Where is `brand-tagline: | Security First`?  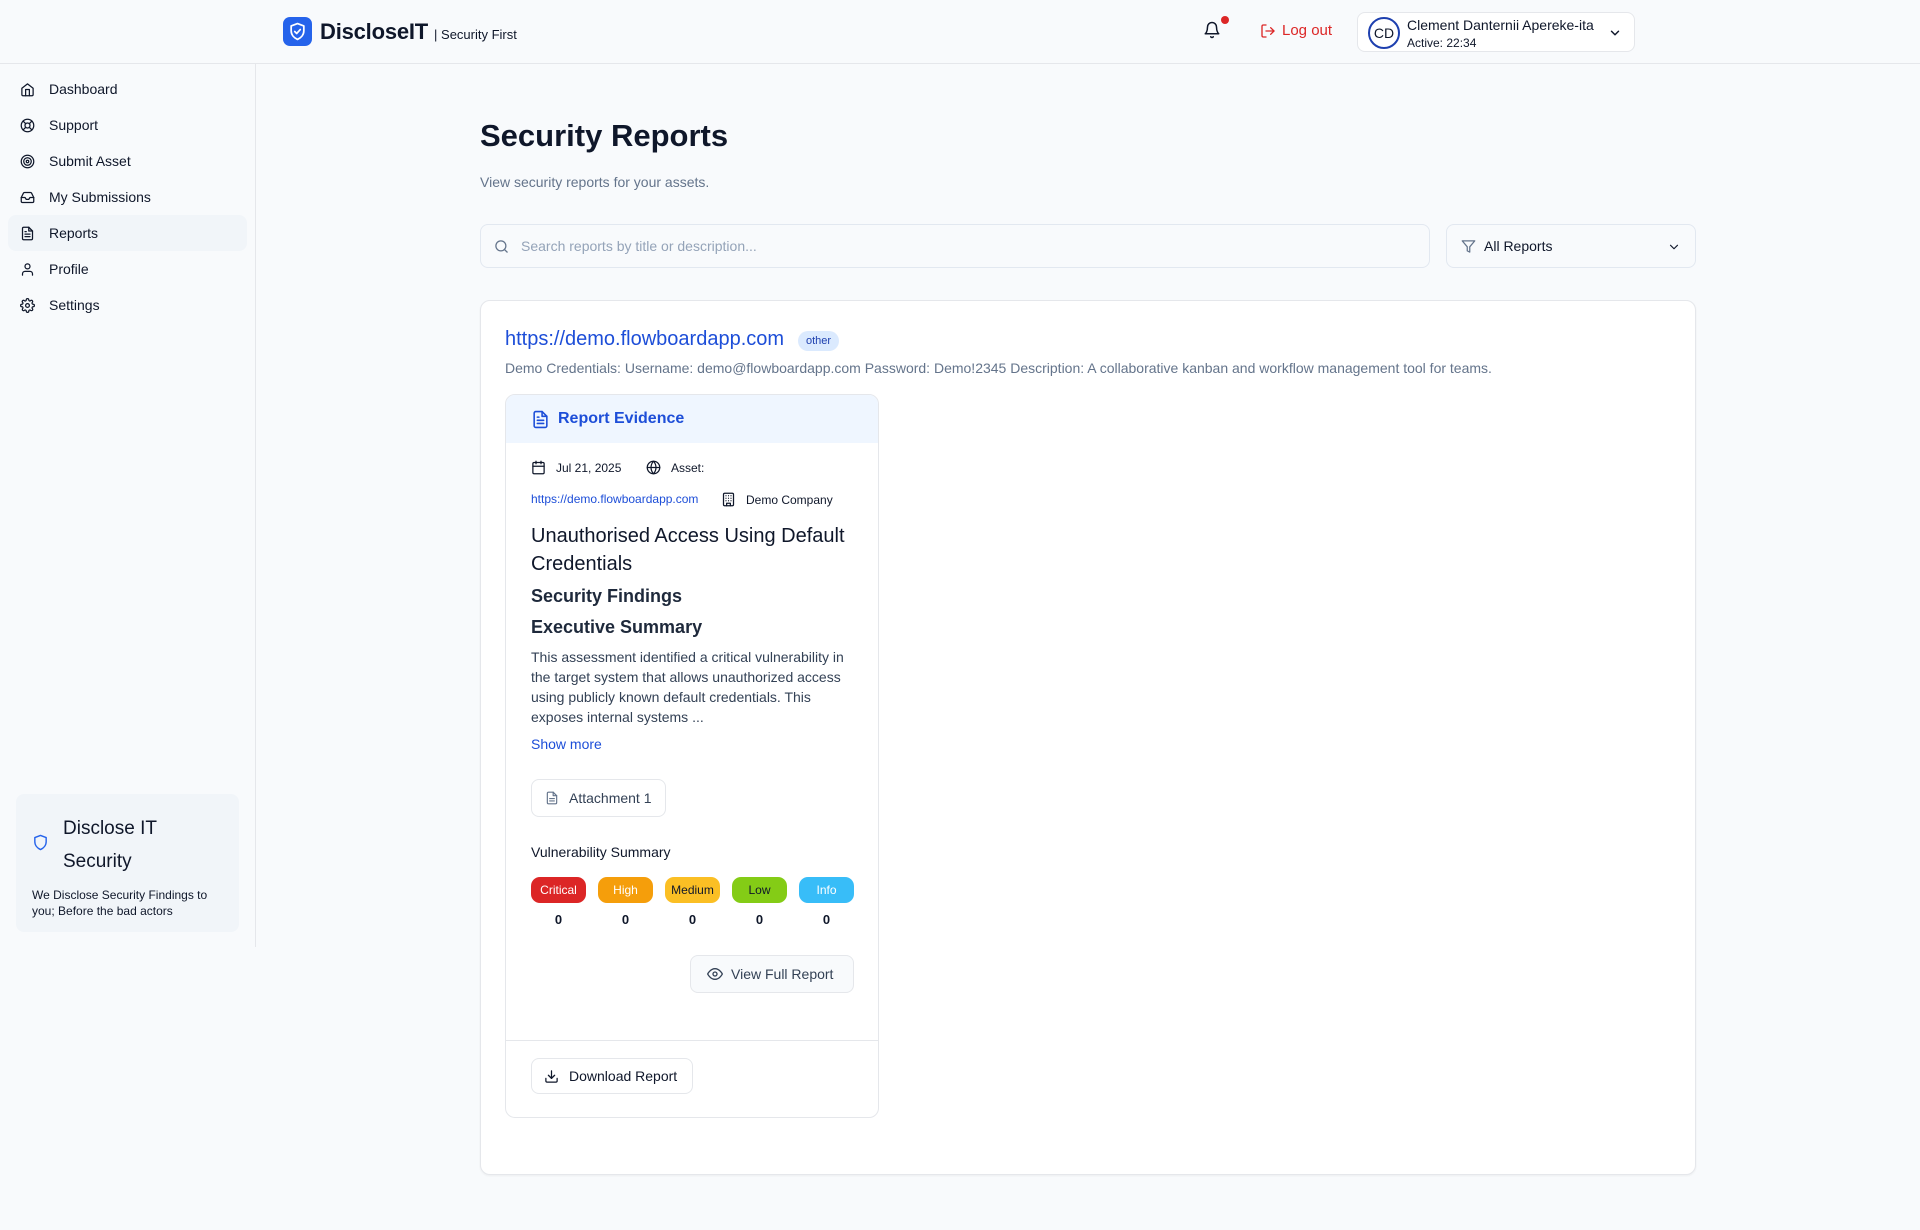
brand-tagline: | Security First is located at coordinates (475, 34).